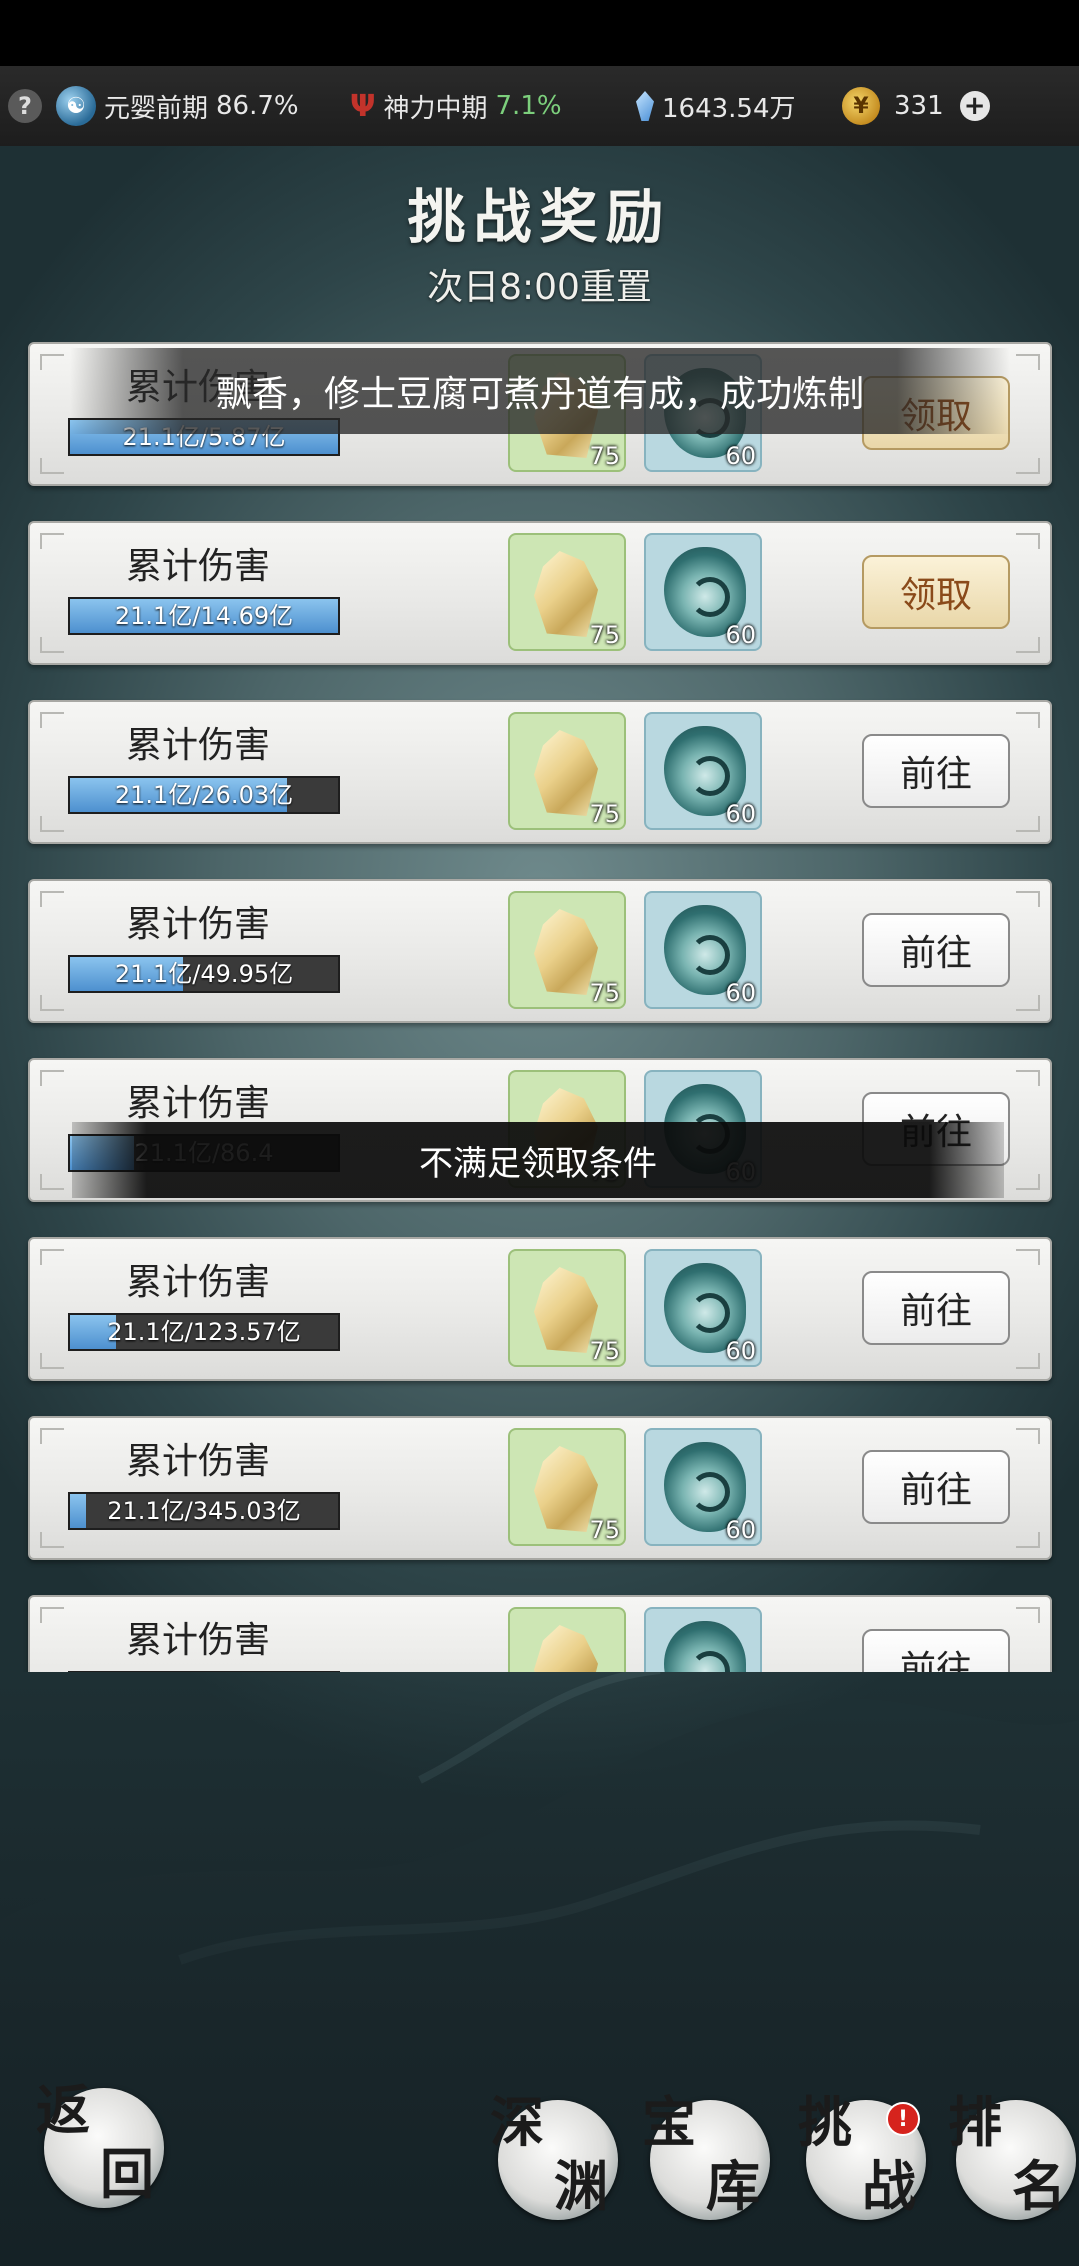 The image size is (1079, 2266). I want to click on divine-label: 神力中期, so click(435, 108).